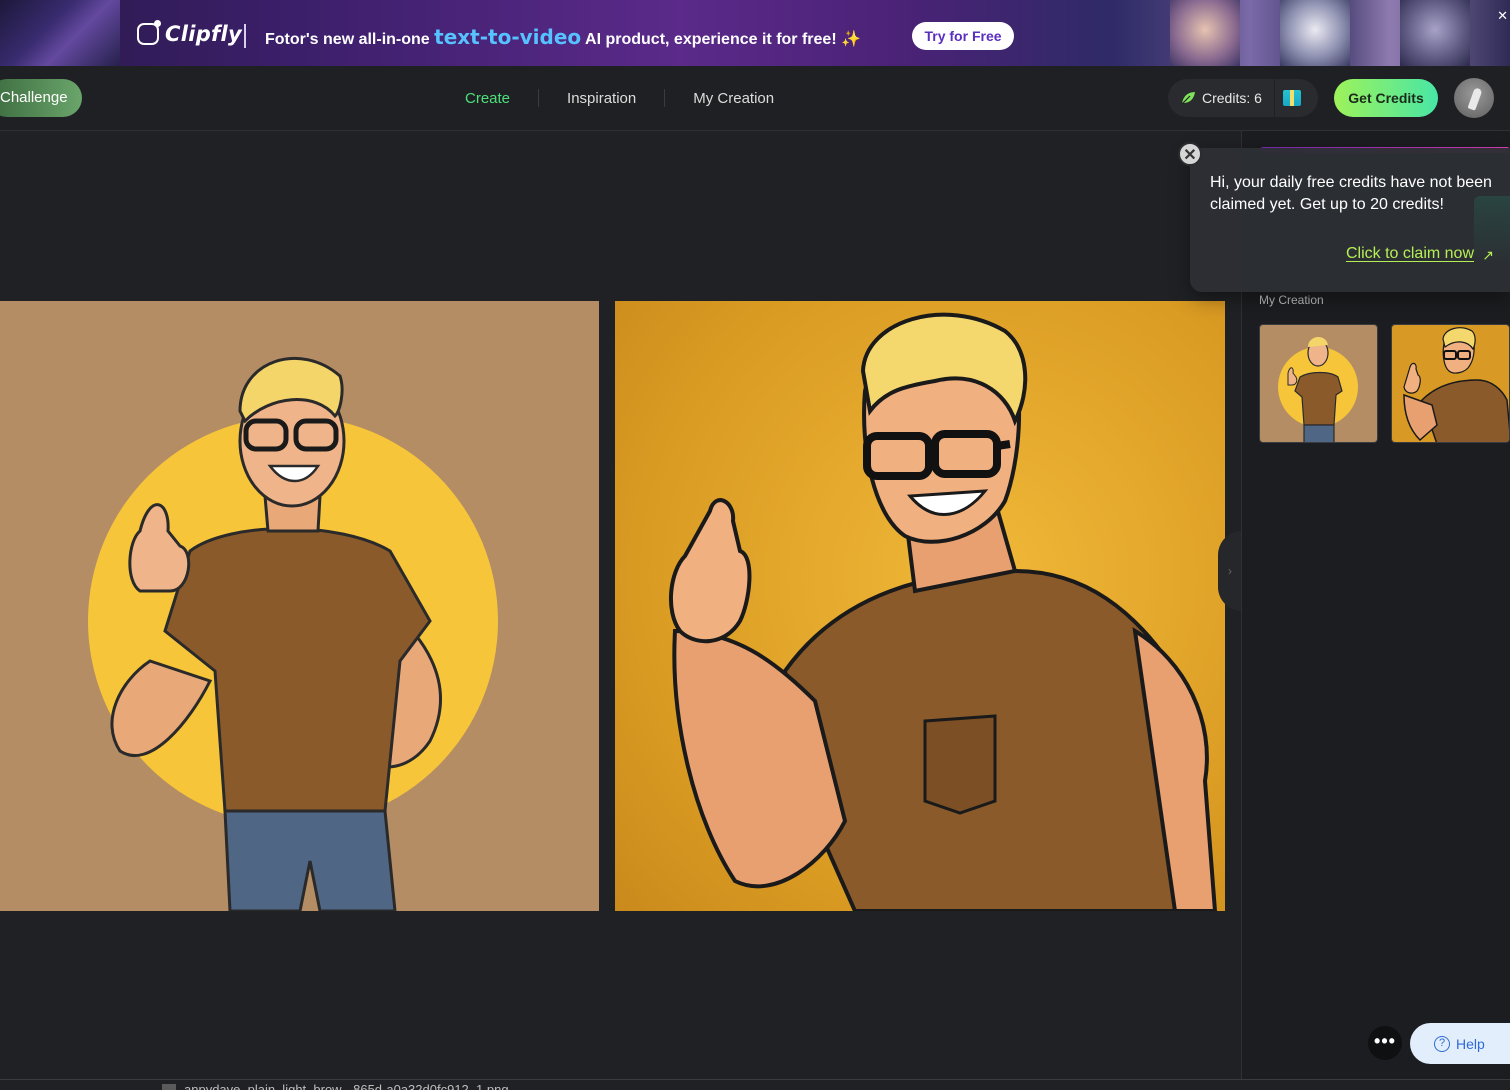  Describe the element at coordinates (1488, 255) in the screenshot. I see `arrow-up-right-icon: ↗` at that location.